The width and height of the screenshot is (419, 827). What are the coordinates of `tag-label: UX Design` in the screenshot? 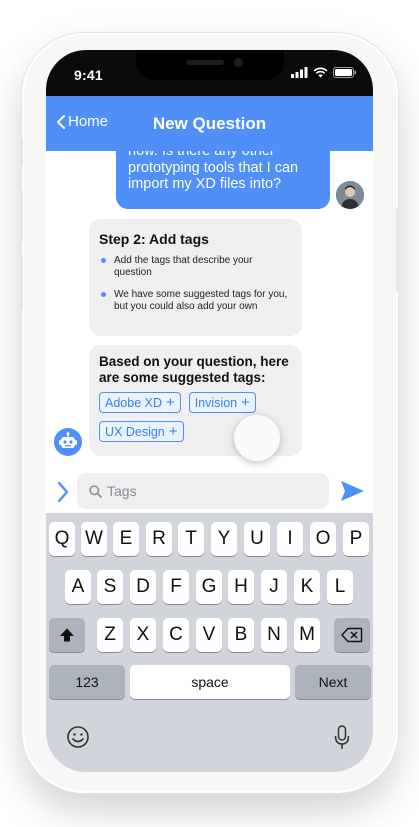 It's located at (135, 431).